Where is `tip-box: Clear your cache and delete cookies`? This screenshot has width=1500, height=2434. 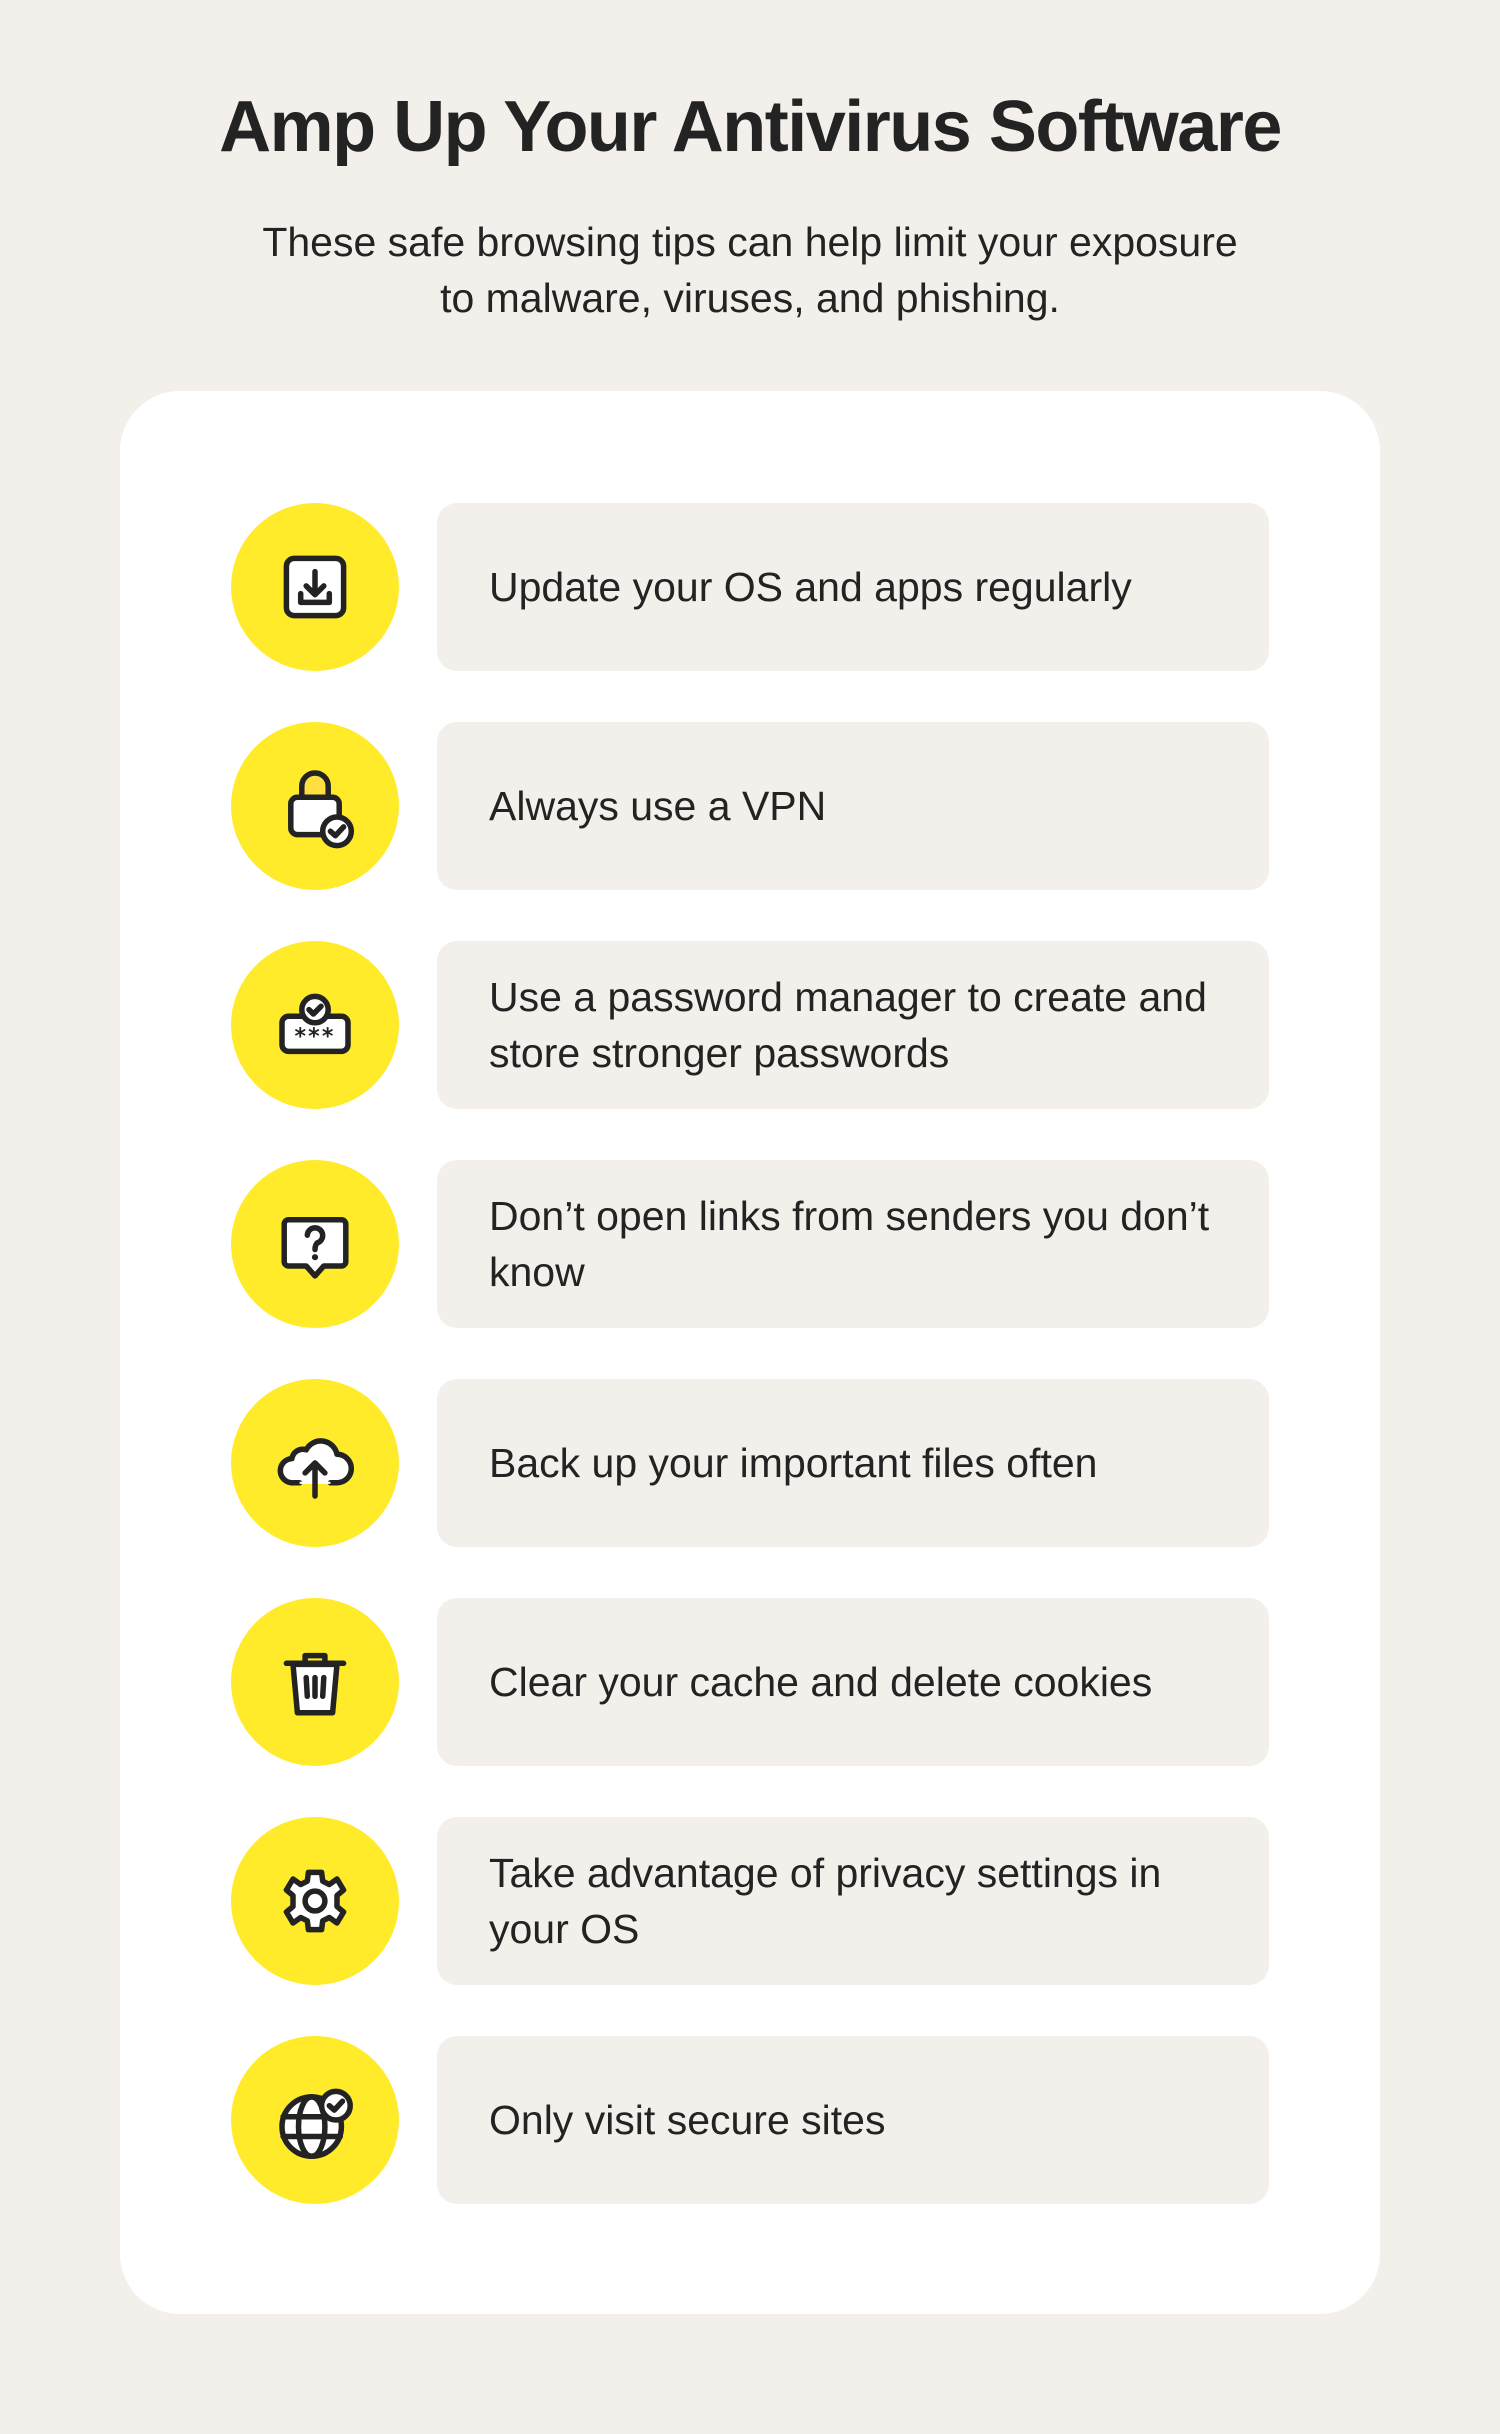 tip-box: Clear your cache and delete cookies is located at coordinates (853, 1682).